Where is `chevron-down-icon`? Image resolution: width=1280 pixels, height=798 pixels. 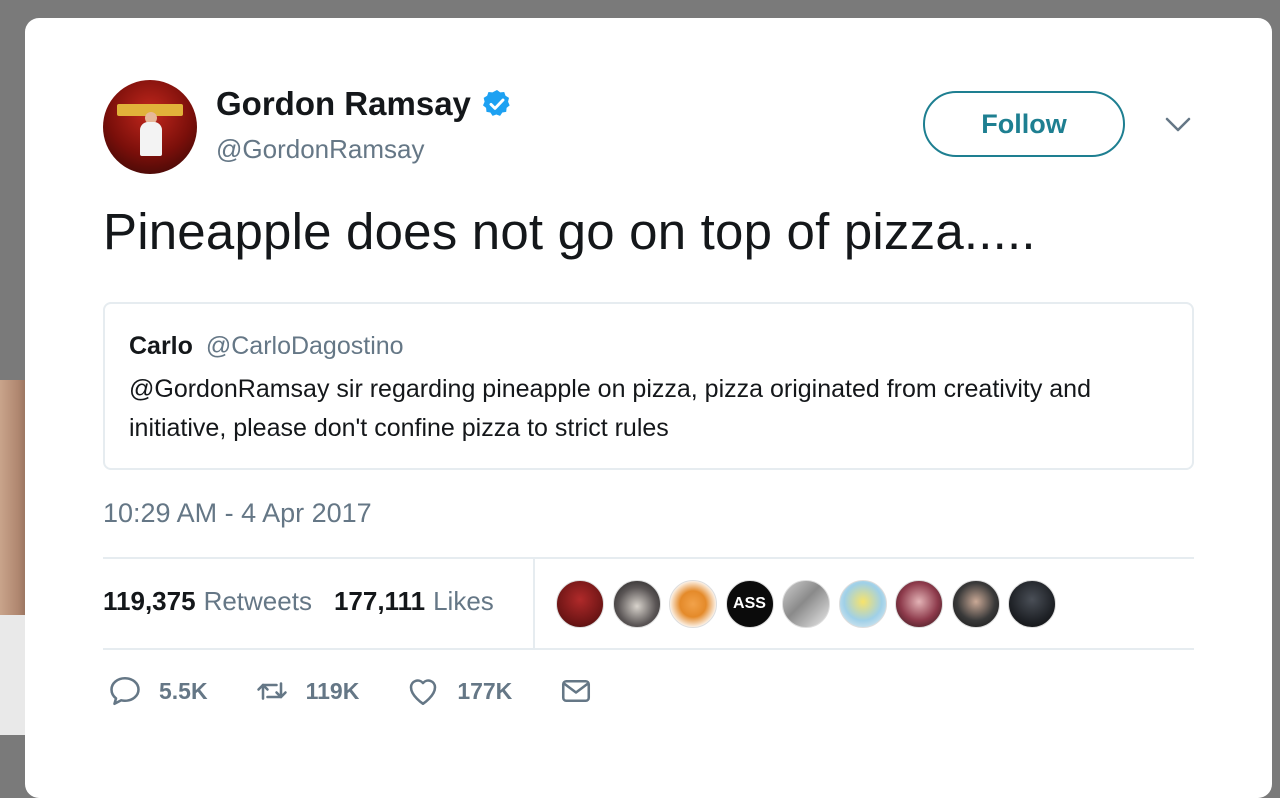
chevron-down-icon is located at coordinates (1178, 125).